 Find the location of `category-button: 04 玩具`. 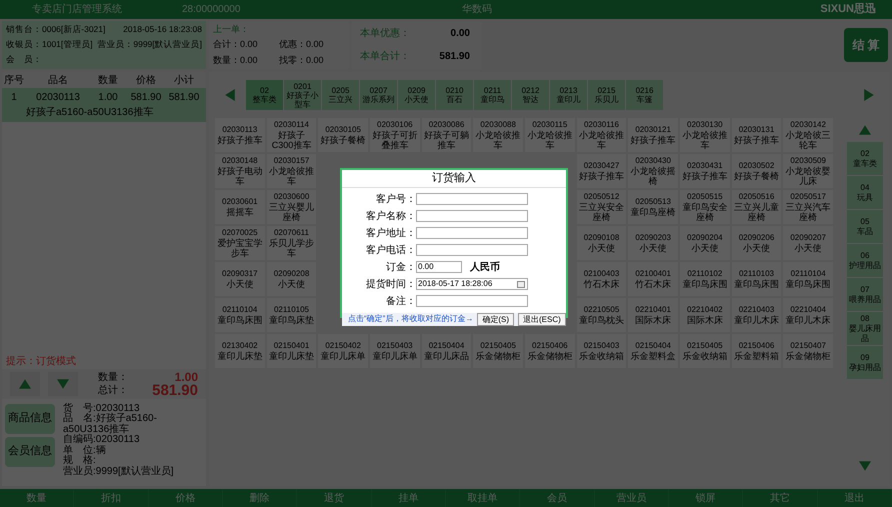

category-button: 04 玩具 is located at coordinates (865, 193).